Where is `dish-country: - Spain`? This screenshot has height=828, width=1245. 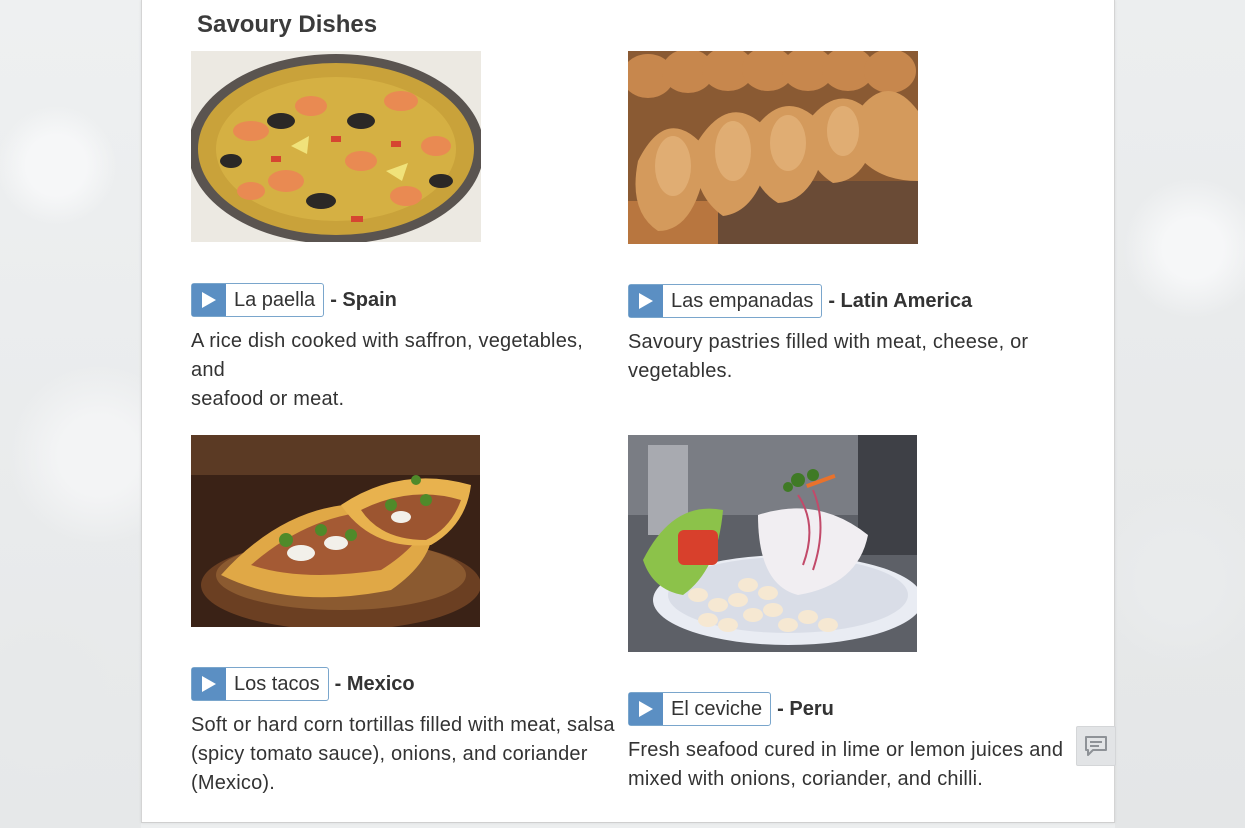 dish-country: - Spain is located at coordinates (363, 299).